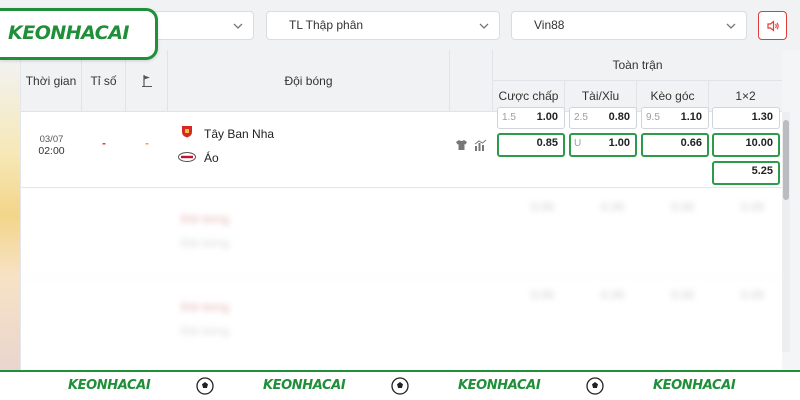 This screenshot has width=800, height=400. I want to click on home-win-odds: 1.30, so click(746, 118).